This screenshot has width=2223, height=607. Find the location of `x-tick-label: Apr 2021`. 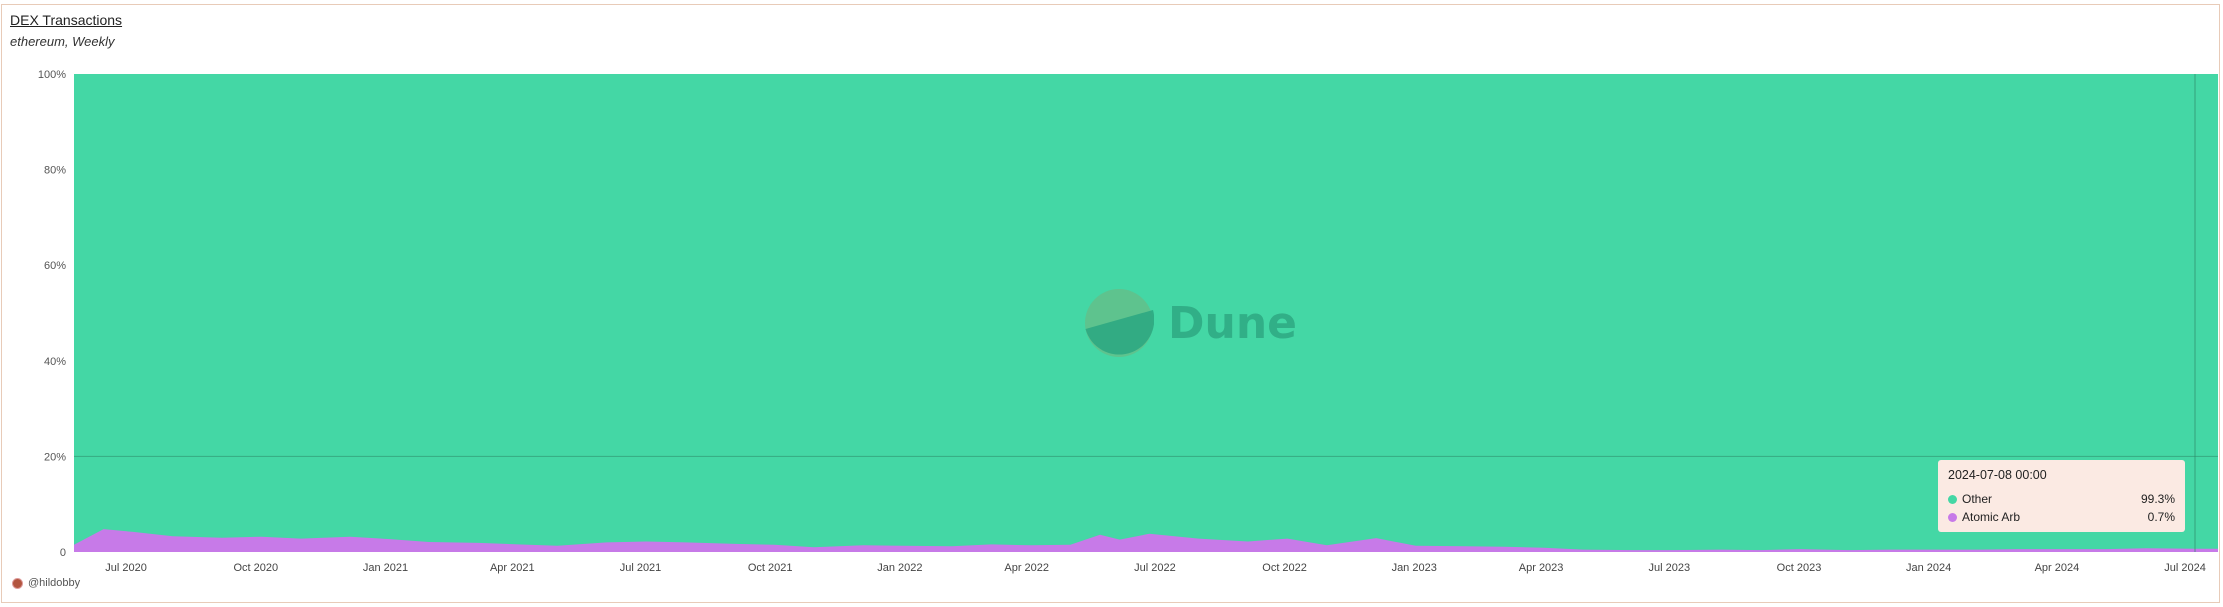

x-tick-label: Apr 2021 is located at coordinates (512, 568).